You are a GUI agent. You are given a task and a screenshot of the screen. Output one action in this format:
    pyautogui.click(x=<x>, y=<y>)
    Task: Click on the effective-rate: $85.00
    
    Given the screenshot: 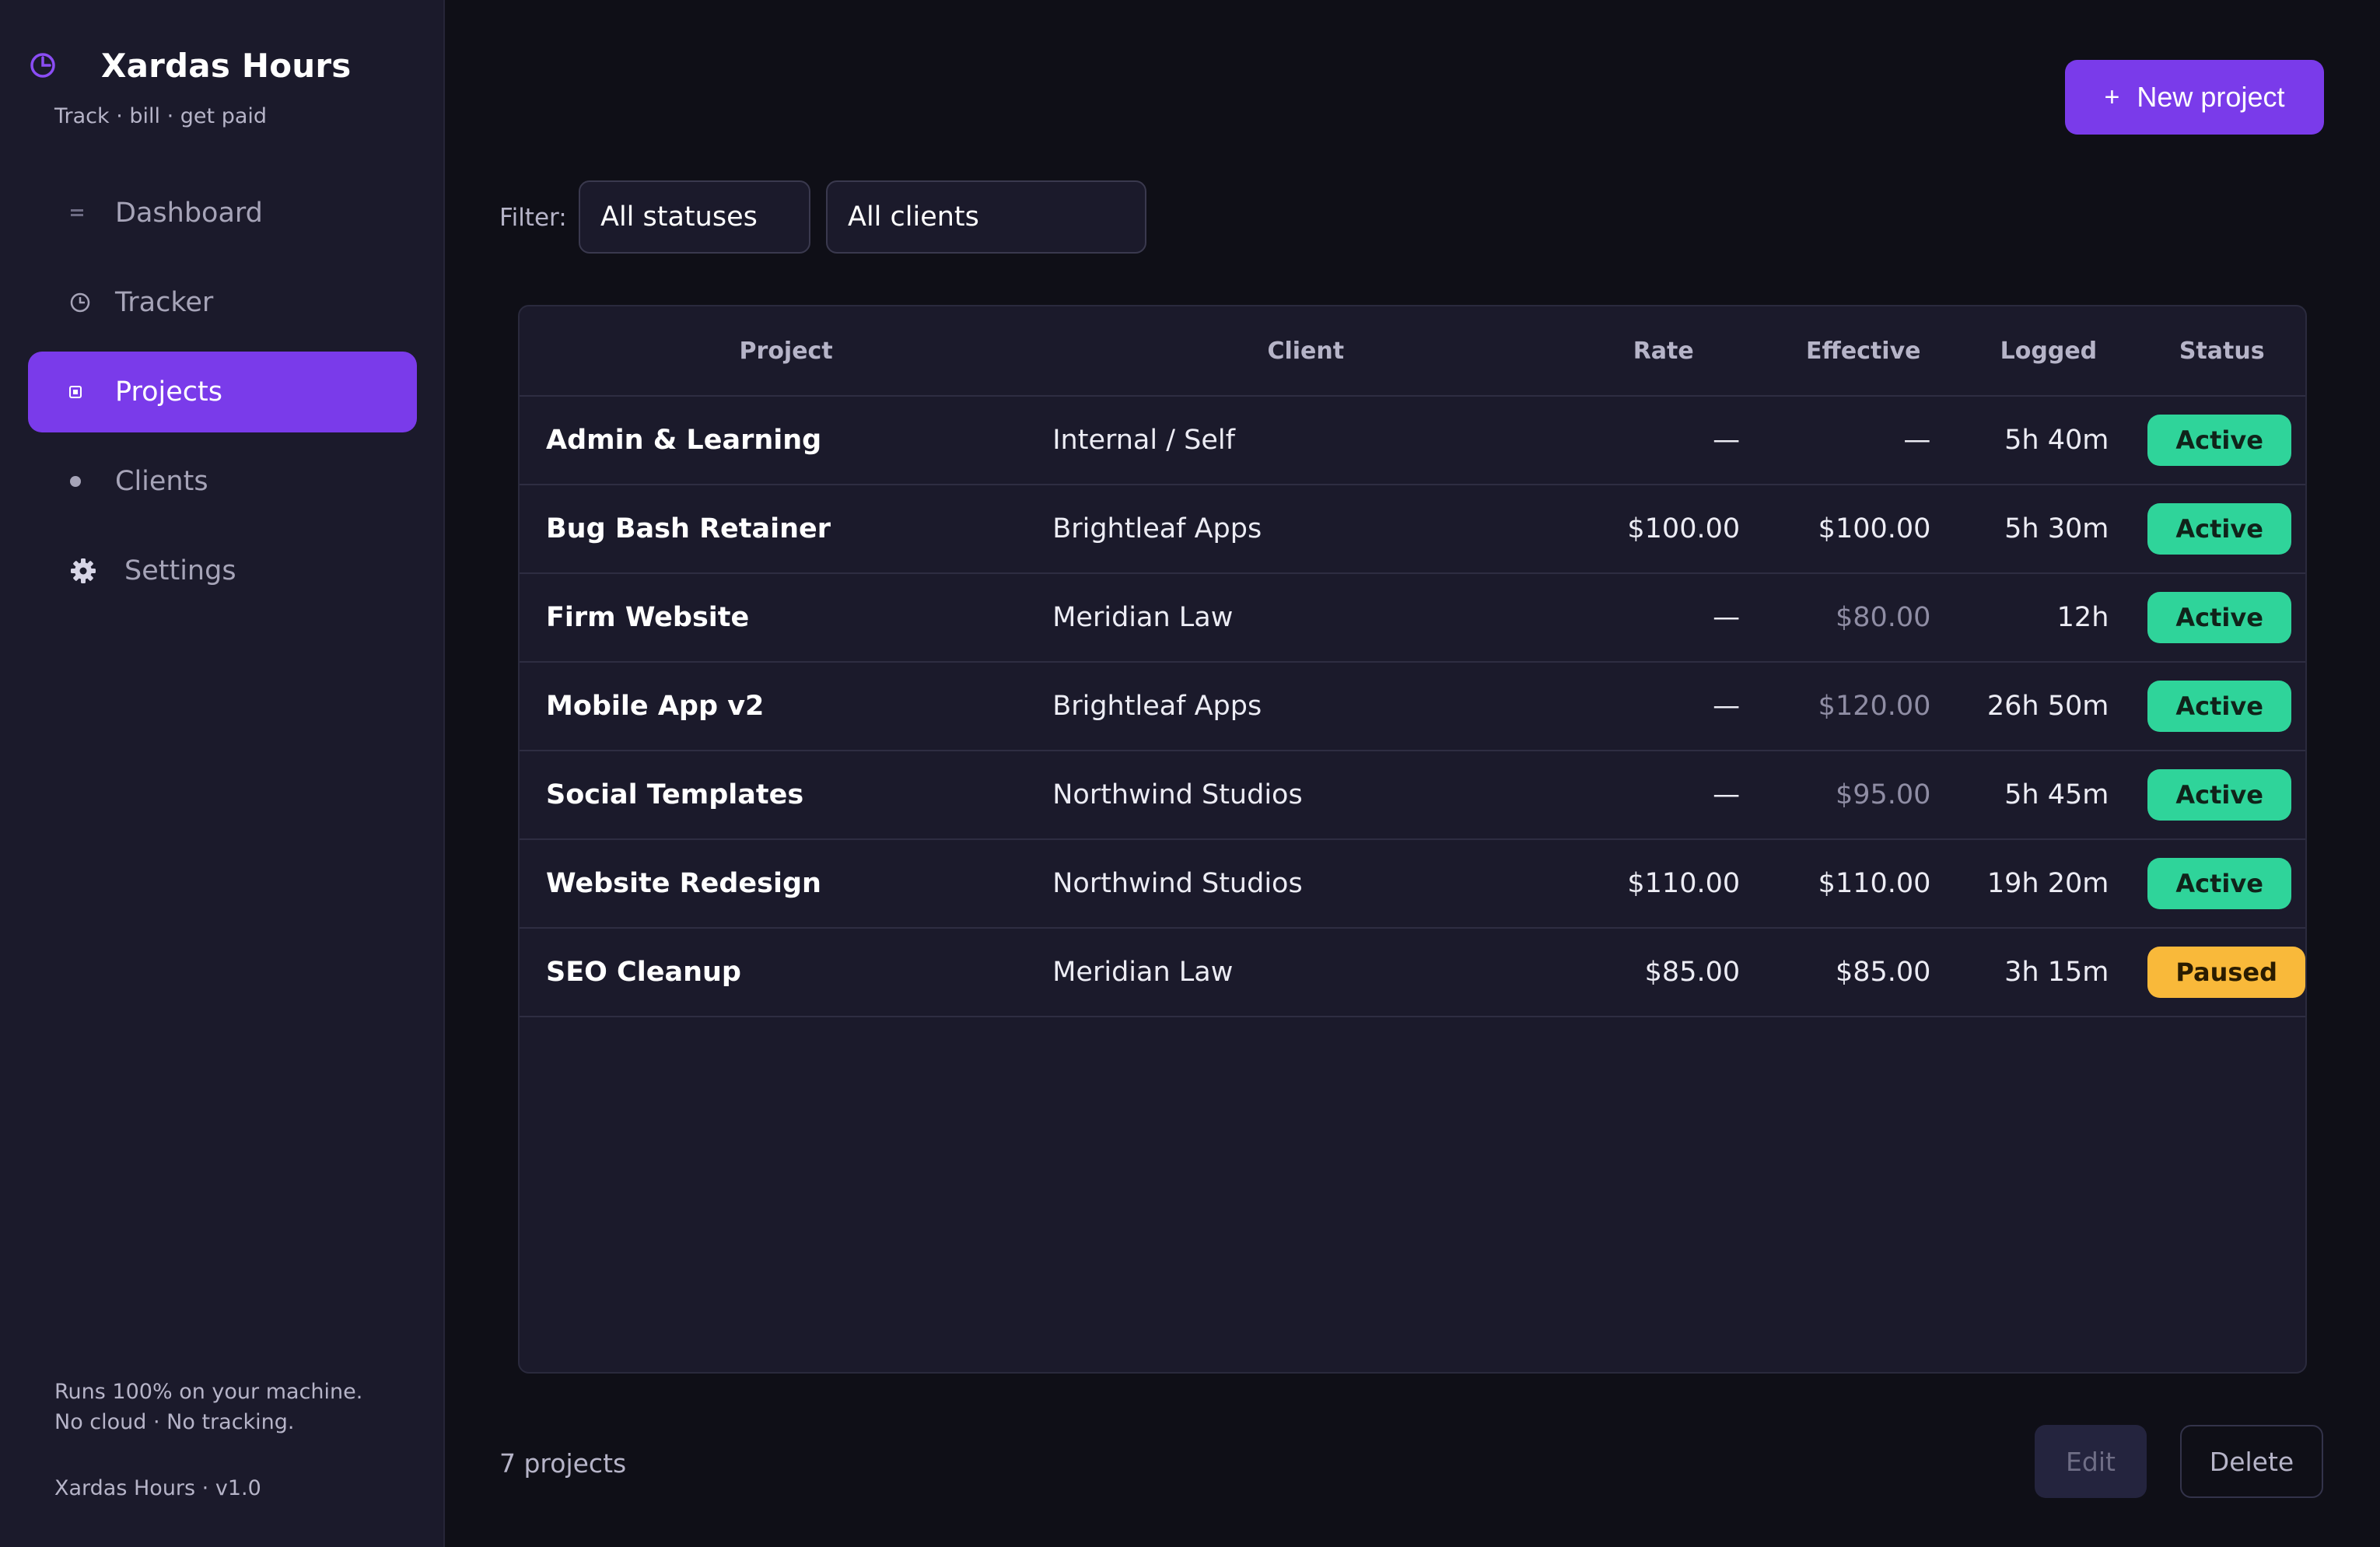 What is the action you would take?
    pyautogui.click(x=1864, y=972)
    